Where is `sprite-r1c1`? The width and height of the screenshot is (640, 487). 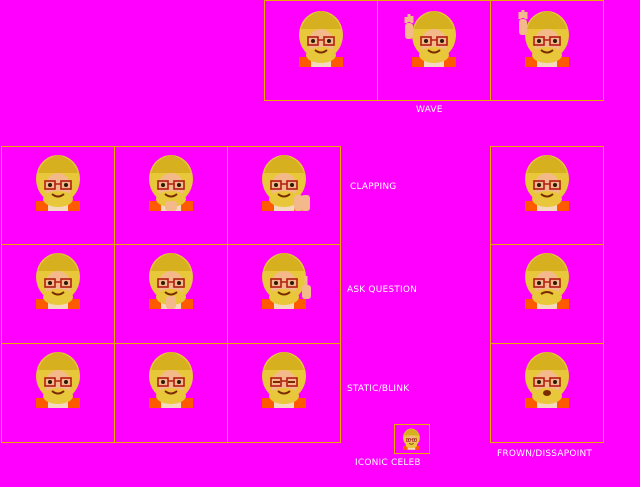 sprite-r1c1 is located at coordinates (58, 181).